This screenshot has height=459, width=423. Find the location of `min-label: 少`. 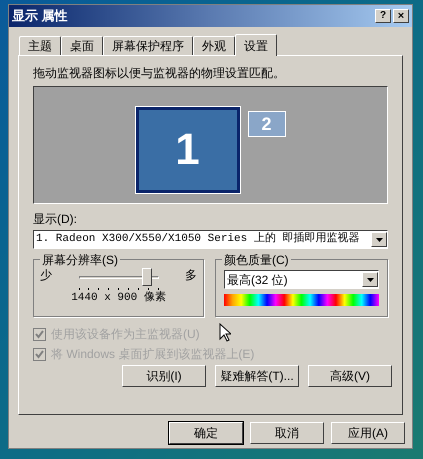

min-label: 少 is located at coordinates (46, 275).